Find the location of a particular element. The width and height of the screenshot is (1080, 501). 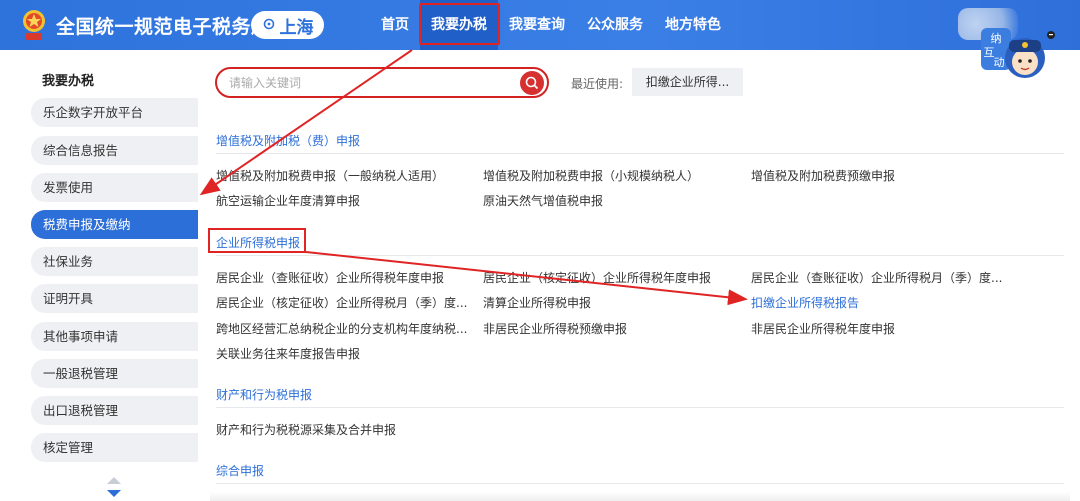

list-item: 增值税及附加税费申报（小规模纳税人） is located at coordinates (591, 175).